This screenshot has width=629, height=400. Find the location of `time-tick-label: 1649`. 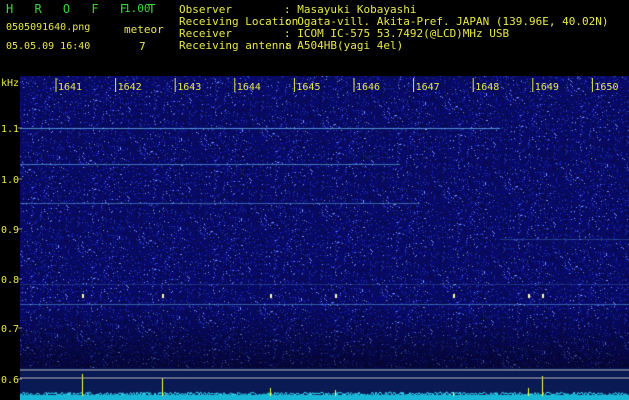

time-tick-label: 1649 is located at coordinates (547, 87).